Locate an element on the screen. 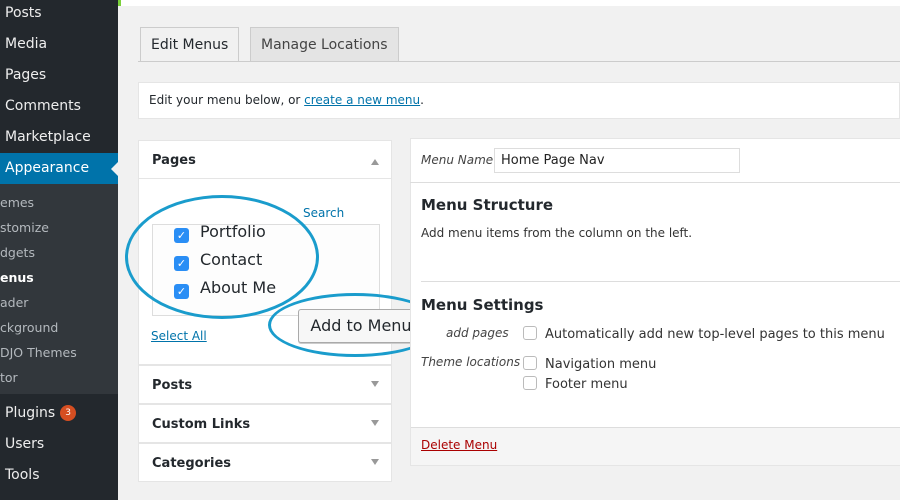  tab-manage-locations: Manage Locations is located at coordinates (324, 44).